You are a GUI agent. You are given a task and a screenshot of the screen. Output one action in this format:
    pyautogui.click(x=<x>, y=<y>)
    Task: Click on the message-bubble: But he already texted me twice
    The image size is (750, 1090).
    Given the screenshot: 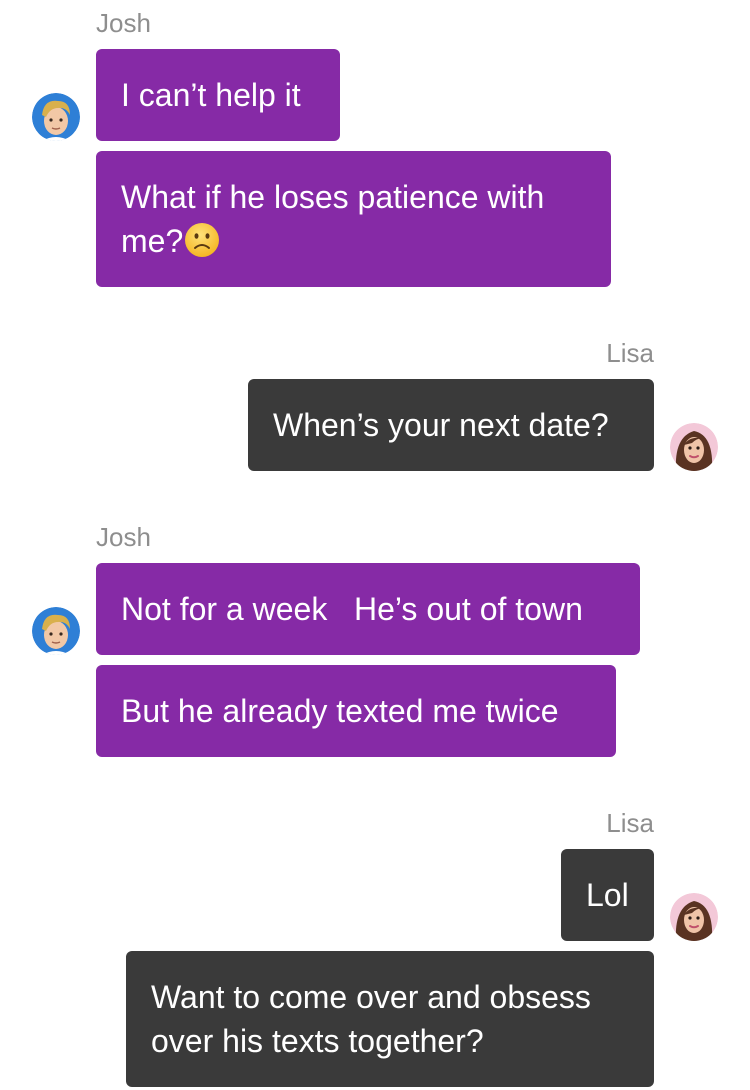 What is the action you would take?
    pyautogui.click(x=356, y=711)
    